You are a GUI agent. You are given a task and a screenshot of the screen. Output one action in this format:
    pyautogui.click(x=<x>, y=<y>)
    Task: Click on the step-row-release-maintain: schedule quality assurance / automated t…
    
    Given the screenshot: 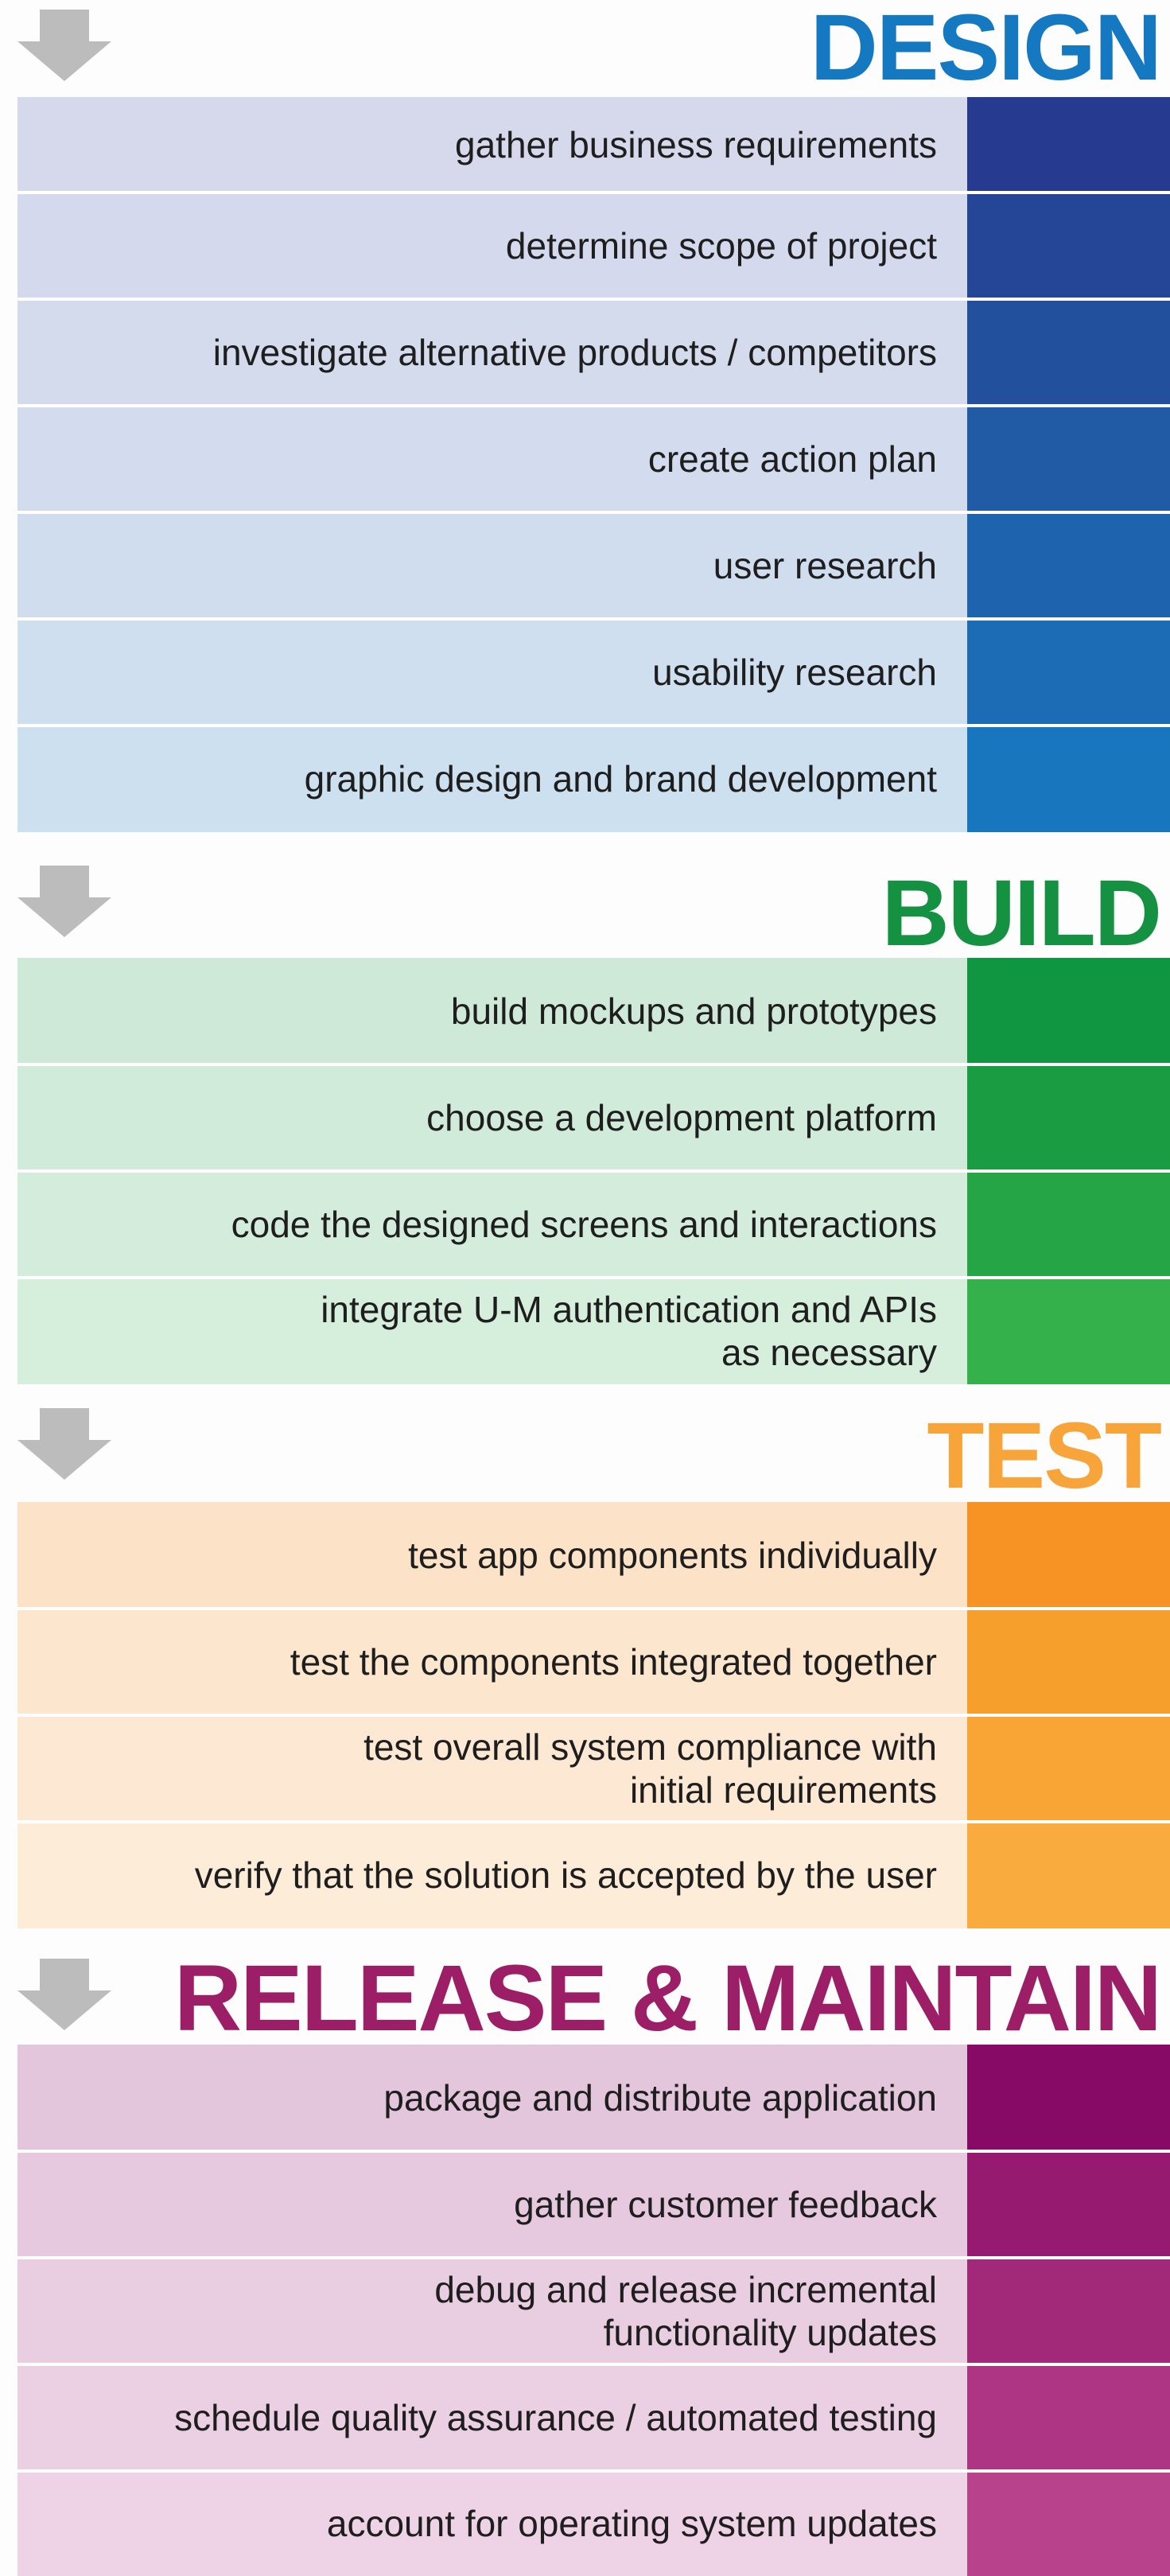 What is the action you would take?
    pyautogui.click(x=593, y=2418)
    